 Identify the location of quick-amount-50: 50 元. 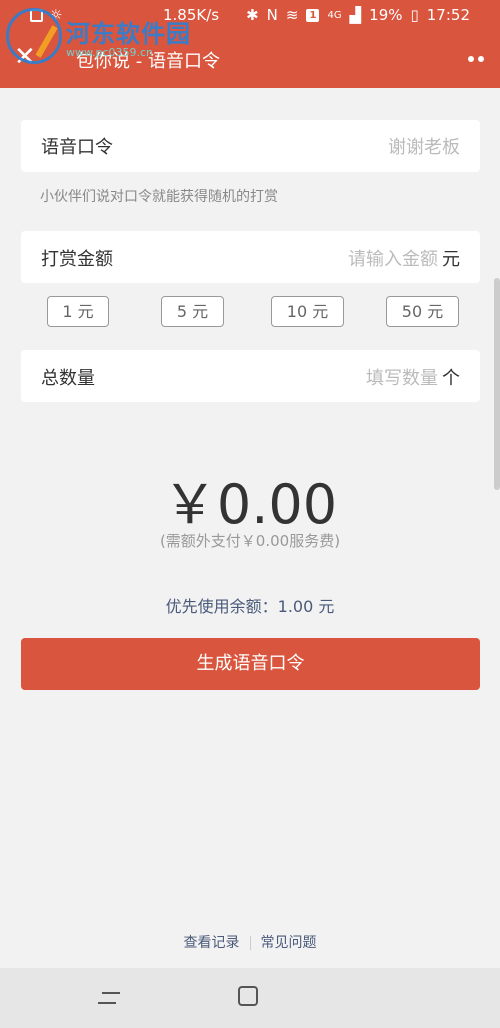
(422, 311).